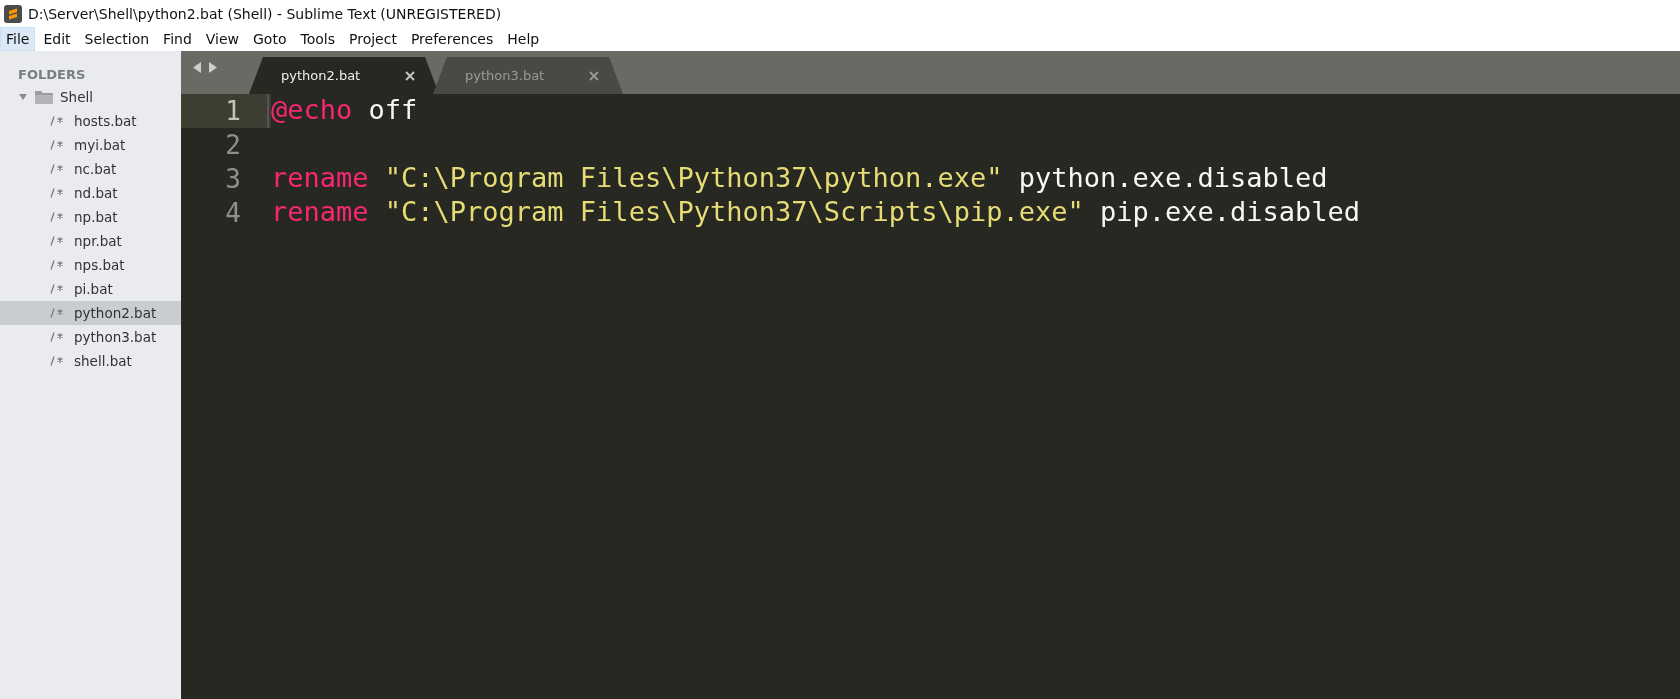  I want to click on window-title: D:\Server\Shell\python2.bat (Shell) - Sublime Text (UNREGISTERED), so click(265, 13).